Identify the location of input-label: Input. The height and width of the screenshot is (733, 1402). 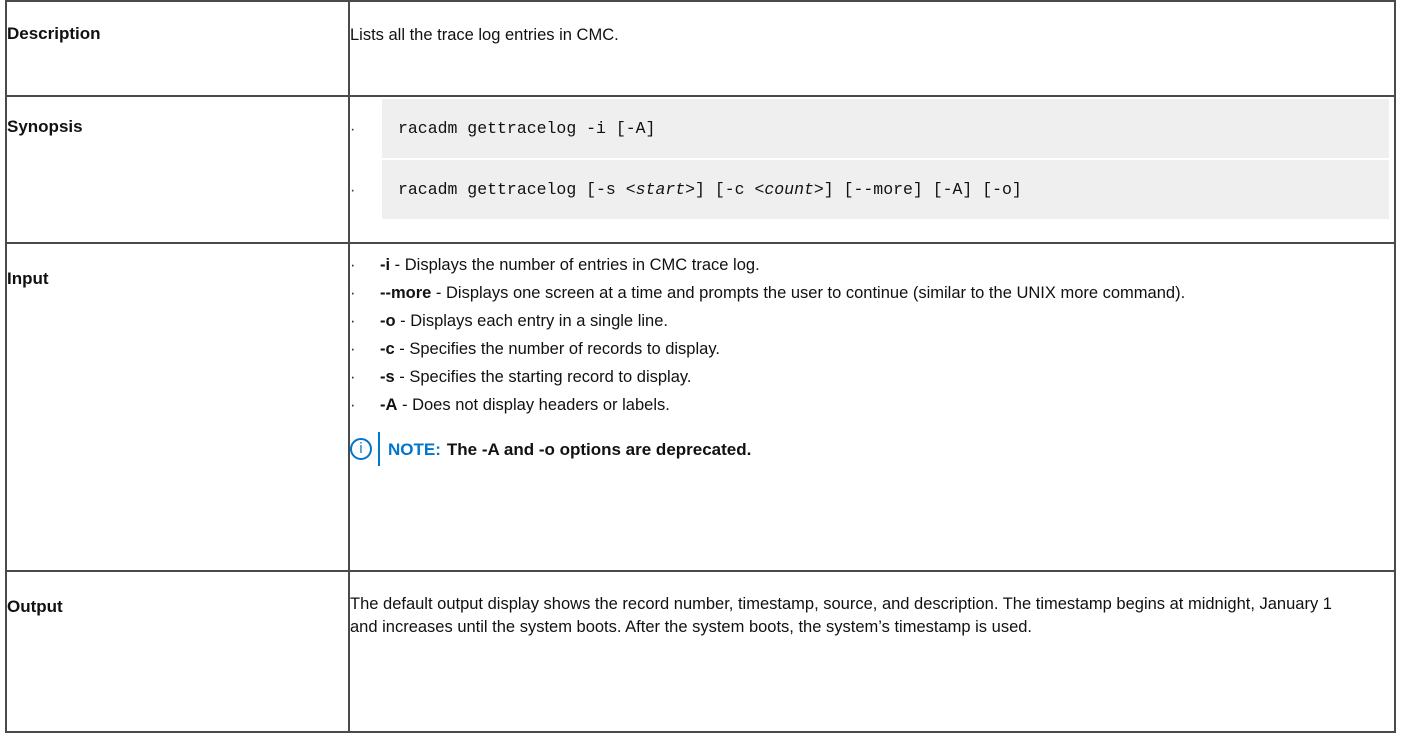
(177, 407).